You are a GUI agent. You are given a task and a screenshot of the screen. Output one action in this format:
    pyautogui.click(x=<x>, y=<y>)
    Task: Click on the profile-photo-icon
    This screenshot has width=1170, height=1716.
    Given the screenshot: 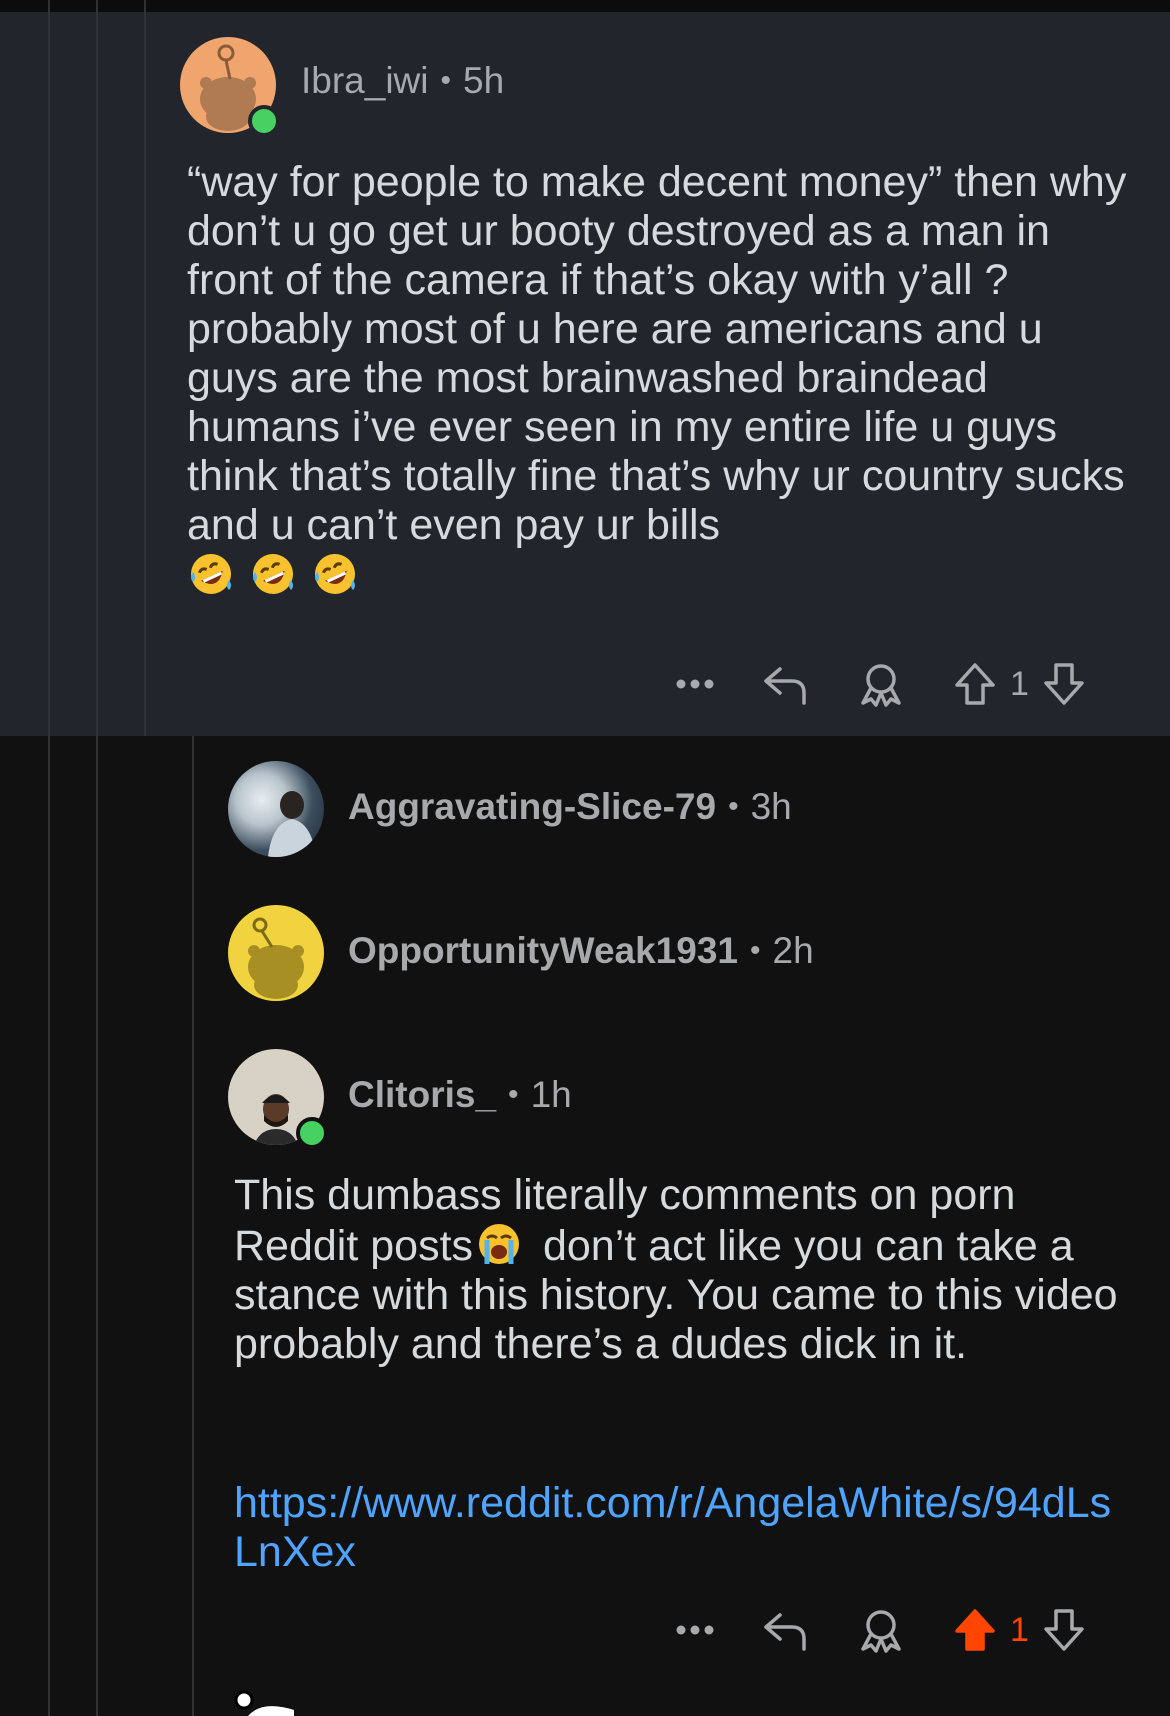 What is the action you would take?
    pyautogui.click(x=292, y=824)
    